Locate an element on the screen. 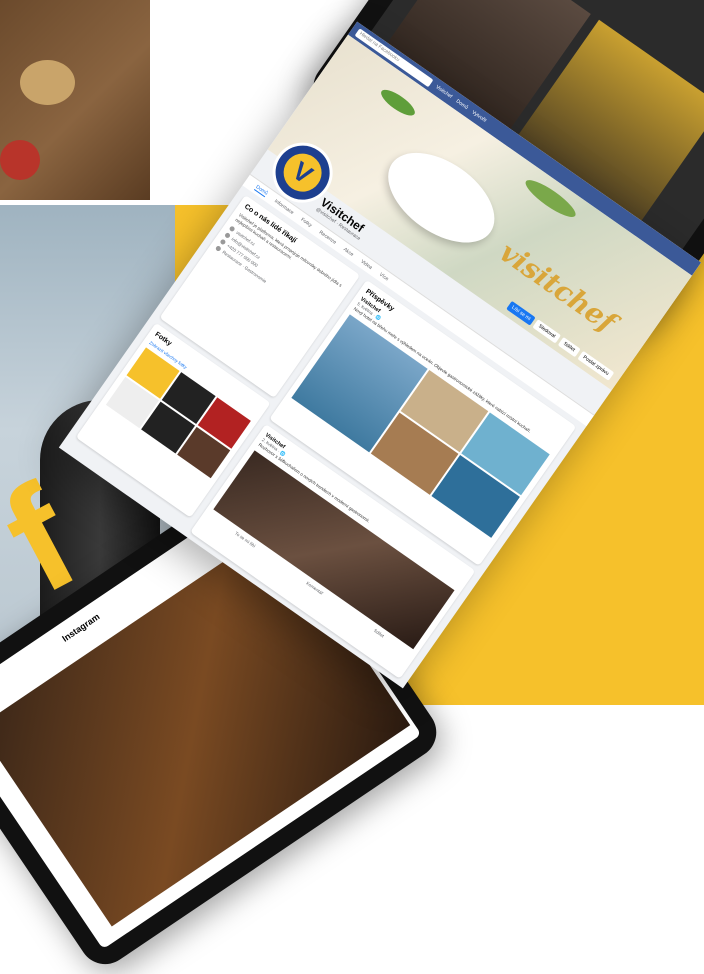 This screenshot has height=974, width=704. background-wooden-table is located at coordinates (75, 100).